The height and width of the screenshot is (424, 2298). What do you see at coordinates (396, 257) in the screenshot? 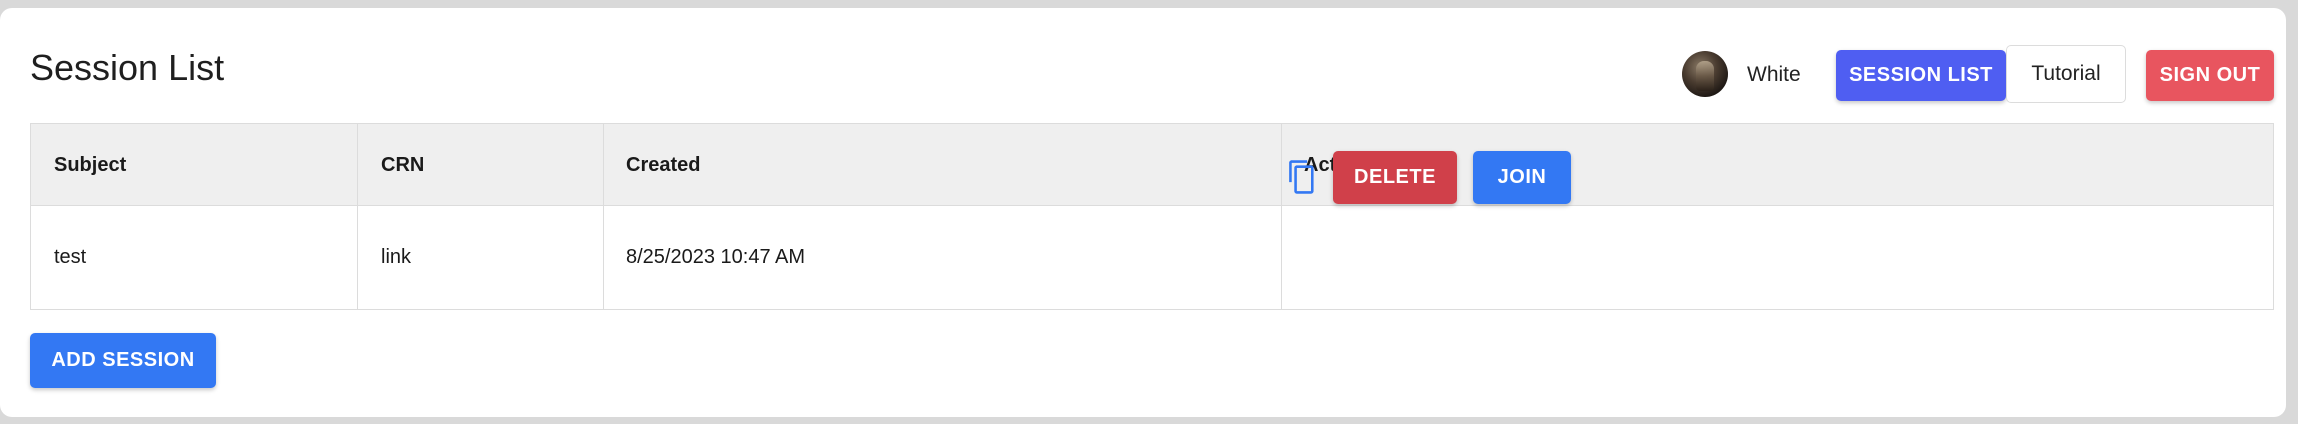
I see `cell-crn: link` at bounding box center [396, 257].